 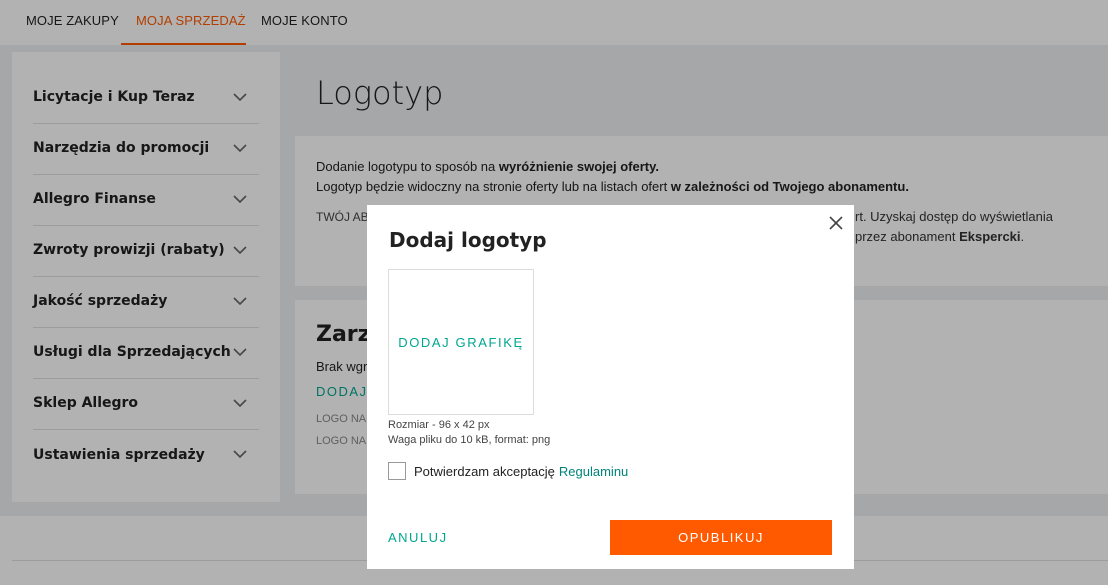 What do you see at coordinates (484, 471) in the screenshot?
I see `consent-text: Potwierdzam akceptację` at bounding box center [484, 471].